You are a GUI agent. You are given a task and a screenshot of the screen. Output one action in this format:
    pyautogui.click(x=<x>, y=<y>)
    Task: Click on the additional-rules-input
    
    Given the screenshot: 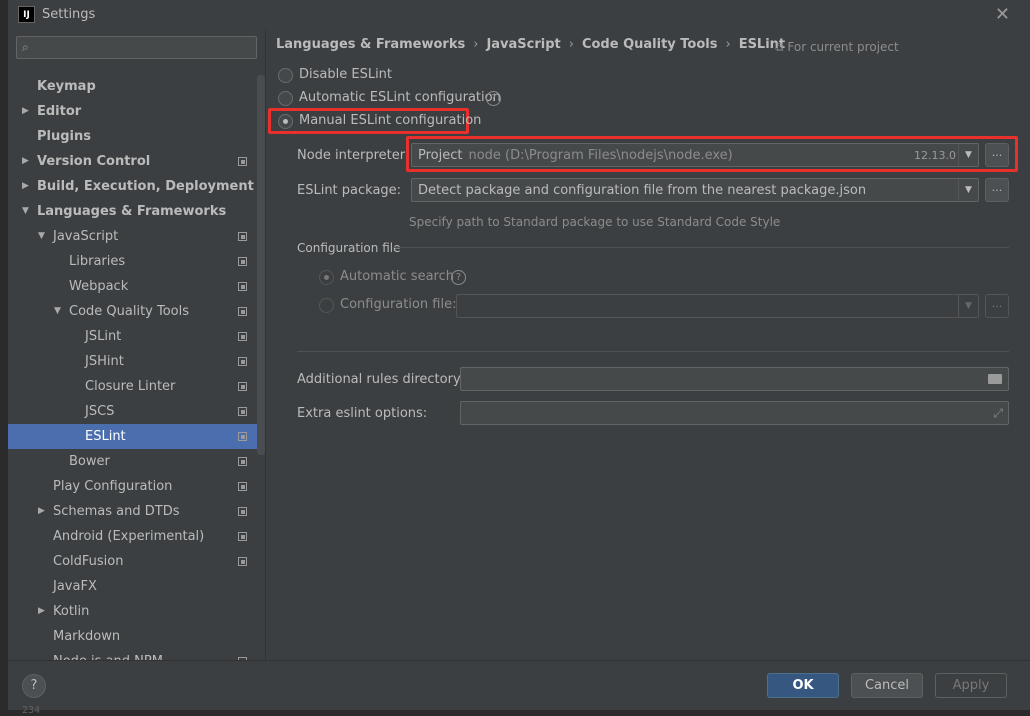 What is the action you would take?
    pyautogui.click(x=734, y=379)
    